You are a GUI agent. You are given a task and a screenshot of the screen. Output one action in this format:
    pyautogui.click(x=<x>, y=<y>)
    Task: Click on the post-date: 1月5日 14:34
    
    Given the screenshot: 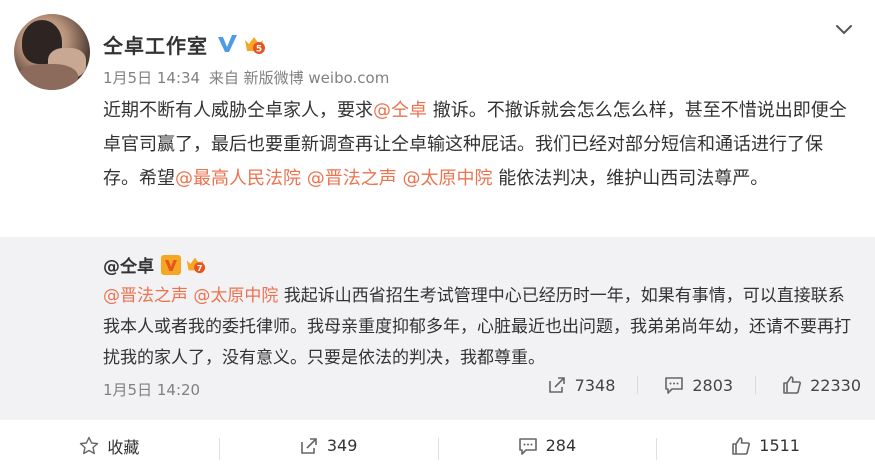 What is the action you would take?
    pyautogui.click(x=151, y=78)
    